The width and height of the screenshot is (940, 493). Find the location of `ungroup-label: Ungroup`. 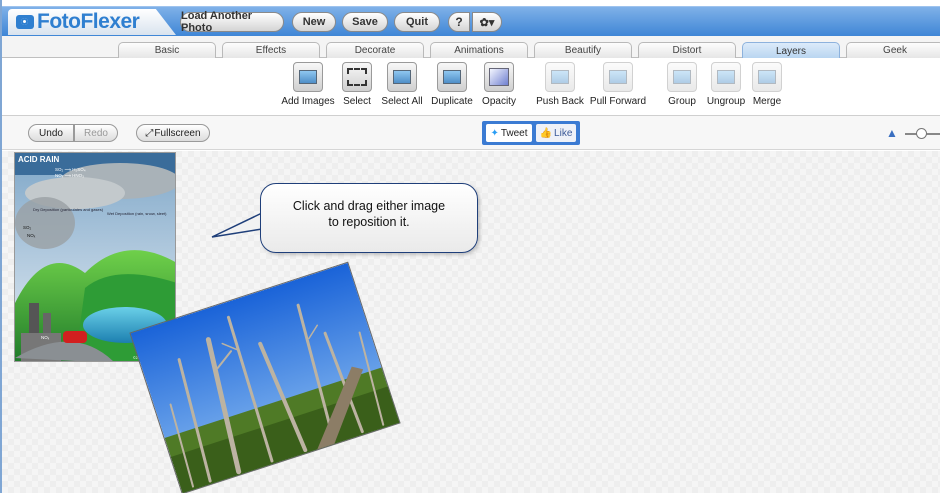

ungroup-label: Ungroup is located at coordinates (726, 101).